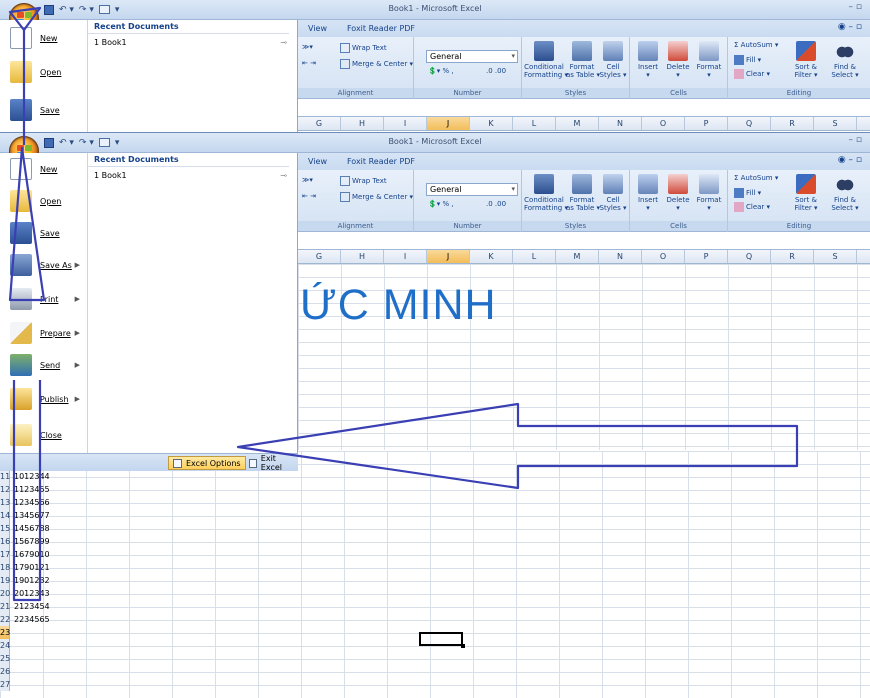 Image resolution: width=870 pixels, height=698 pixels. What do you see at coordinates (362, 123) in the screenshot?
I see `column-header: H` at bounding box center [362, 123].